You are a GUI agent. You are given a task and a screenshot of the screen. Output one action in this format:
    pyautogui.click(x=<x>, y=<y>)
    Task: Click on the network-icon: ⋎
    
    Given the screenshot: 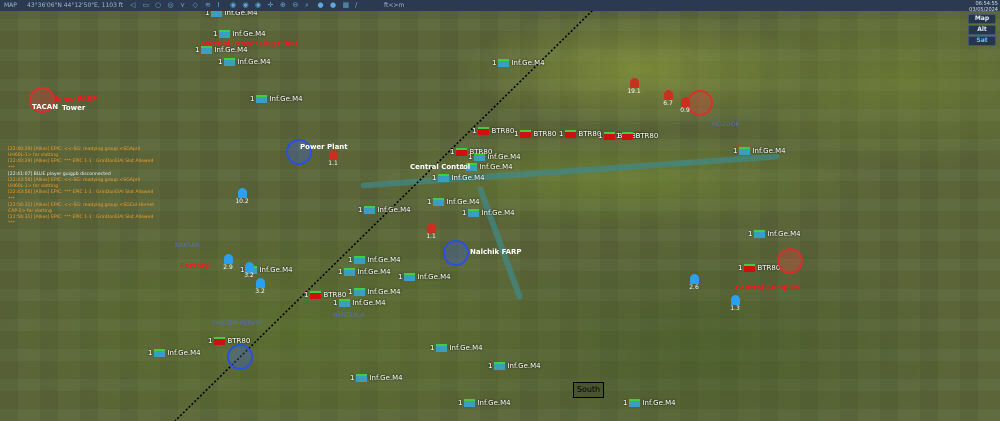 What is the action you would take?
    pyautogui.click(x=182, y=5)
    